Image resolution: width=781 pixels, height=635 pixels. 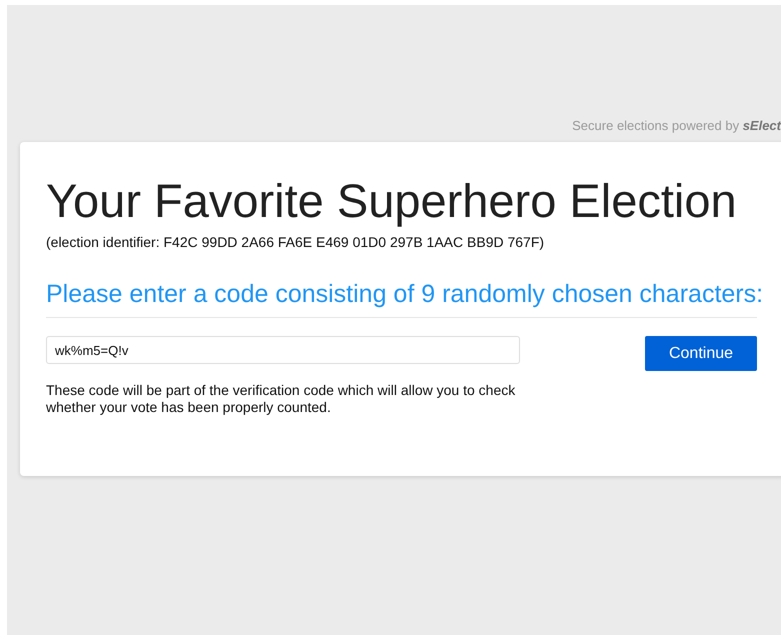 I want to click on code-field: wk%m5=Q!v, so click(x=283, y=350).